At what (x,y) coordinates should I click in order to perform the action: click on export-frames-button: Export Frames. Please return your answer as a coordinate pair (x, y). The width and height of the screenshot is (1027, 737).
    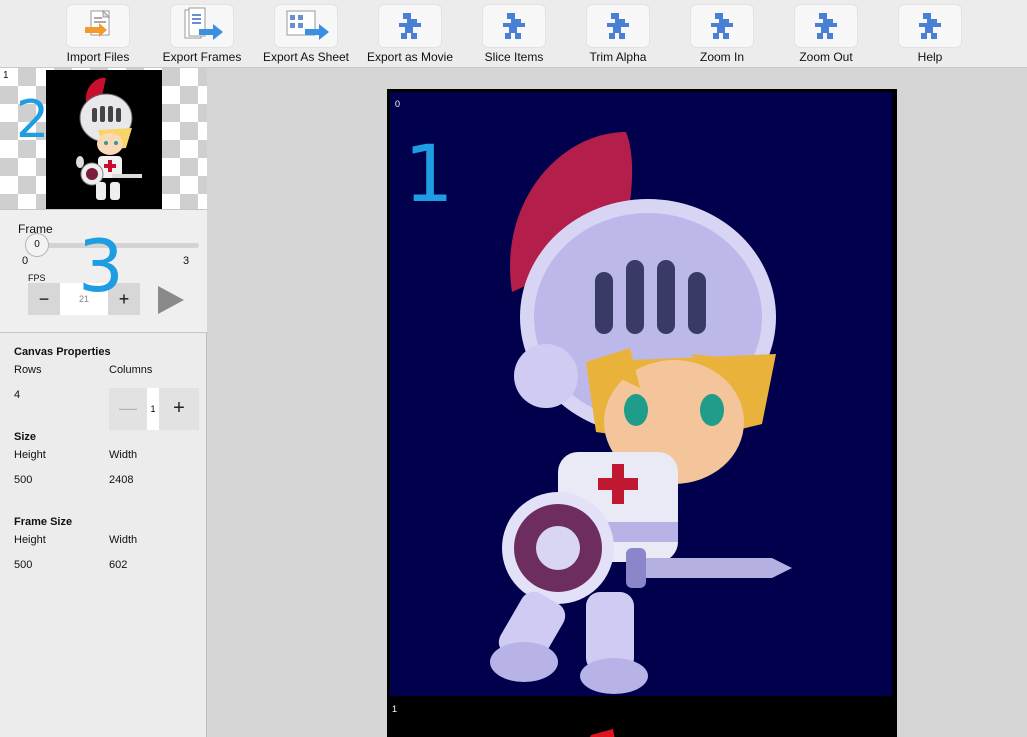
    Looking at the image, I should click on (202, 34).